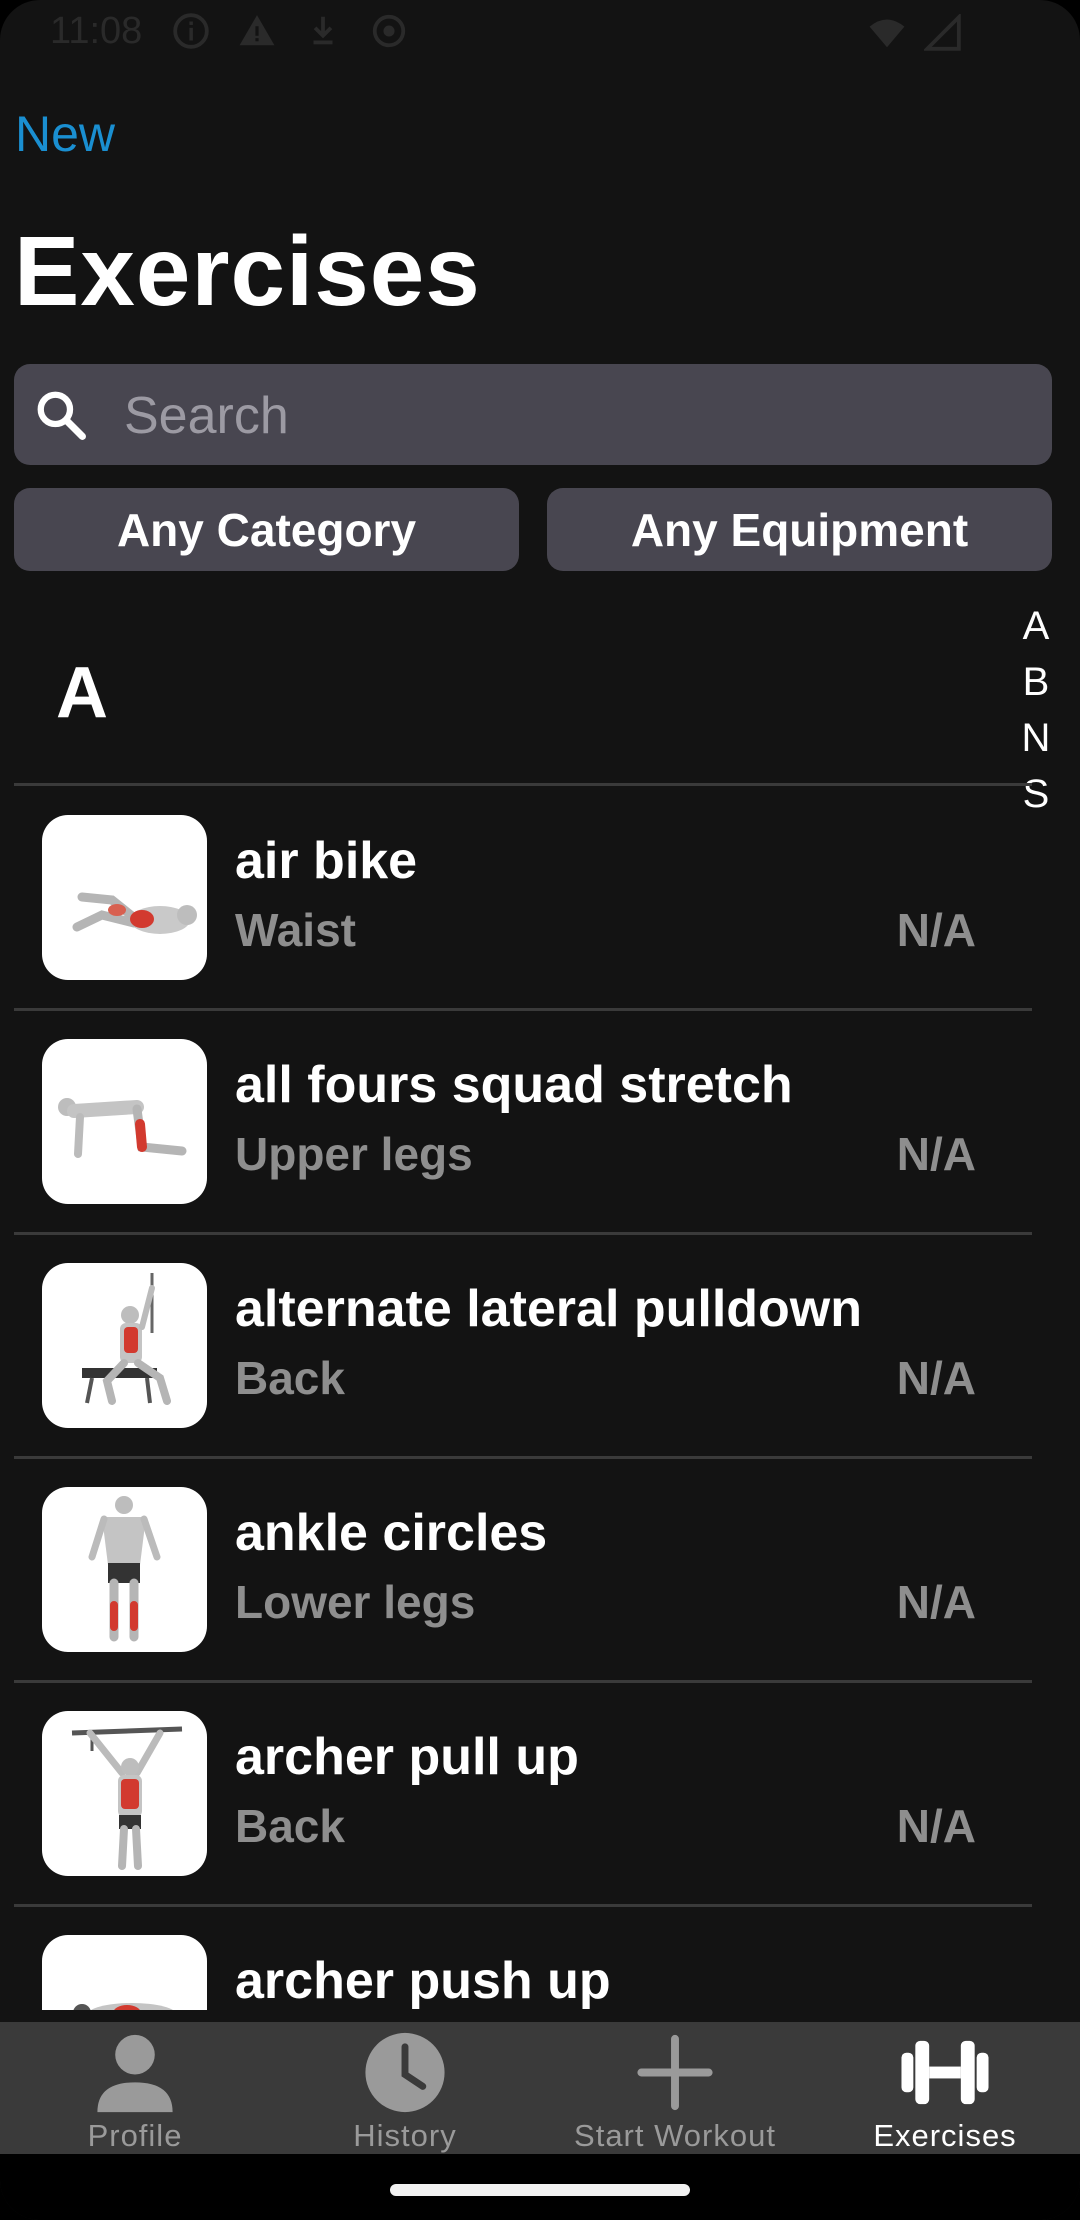 This screenshot has height=2220, width=1080. What do you see at coordinates (540, 899) in the screenshot?
I see `exercise-row-air-bike: air bike Waist N/A` at bounding box center [540, 899].